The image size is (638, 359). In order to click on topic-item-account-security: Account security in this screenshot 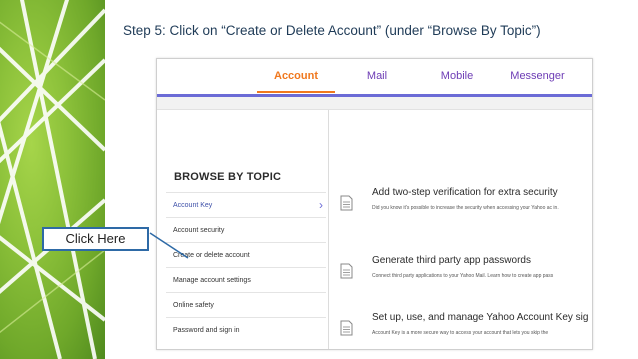, I will do `click(246, 229)`.